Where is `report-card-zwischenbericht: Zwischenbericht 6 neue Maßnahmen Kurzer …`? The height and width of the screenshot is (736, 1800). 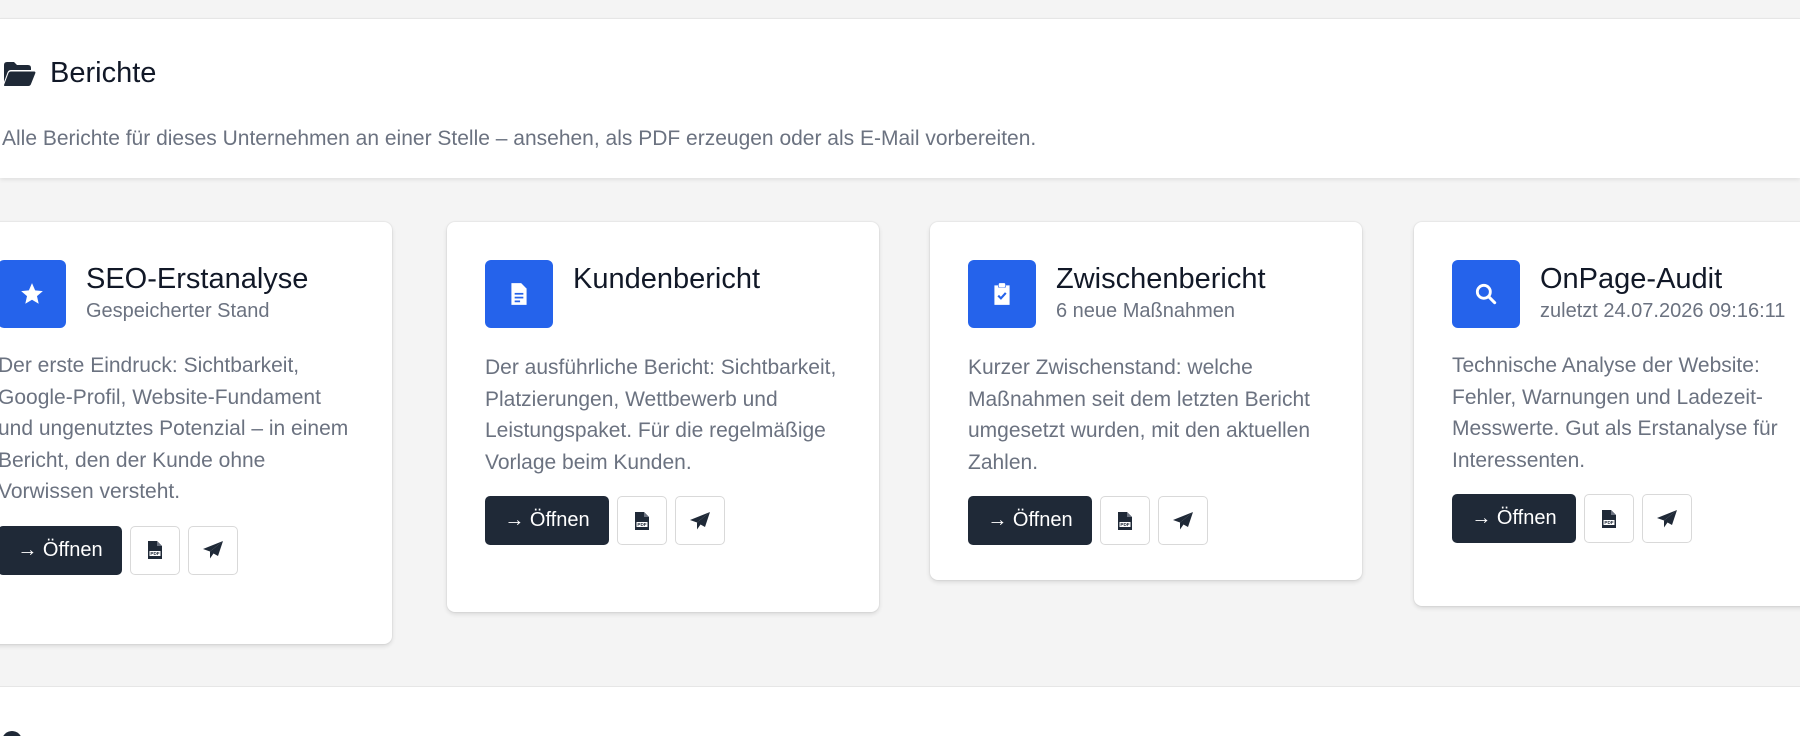
report-card-zwischenbericht: Zwischenbericht 6 neue Maßnahmen Kurzer … is located at coordinates (1146, 401).